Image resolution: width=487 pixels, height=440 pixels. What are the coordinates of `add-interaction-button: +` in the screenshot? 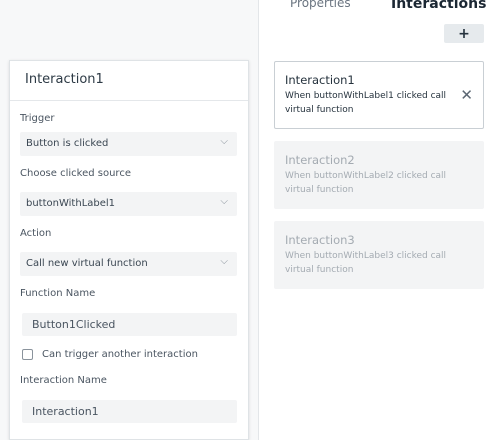 It's located at (464, 33).